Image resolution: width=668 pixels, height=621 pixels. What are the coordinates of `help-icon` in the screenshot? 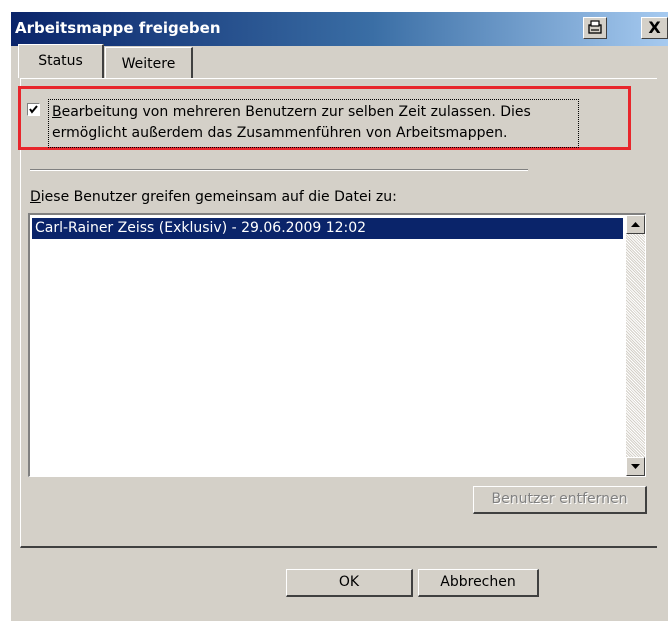 It's located at (595, 27).